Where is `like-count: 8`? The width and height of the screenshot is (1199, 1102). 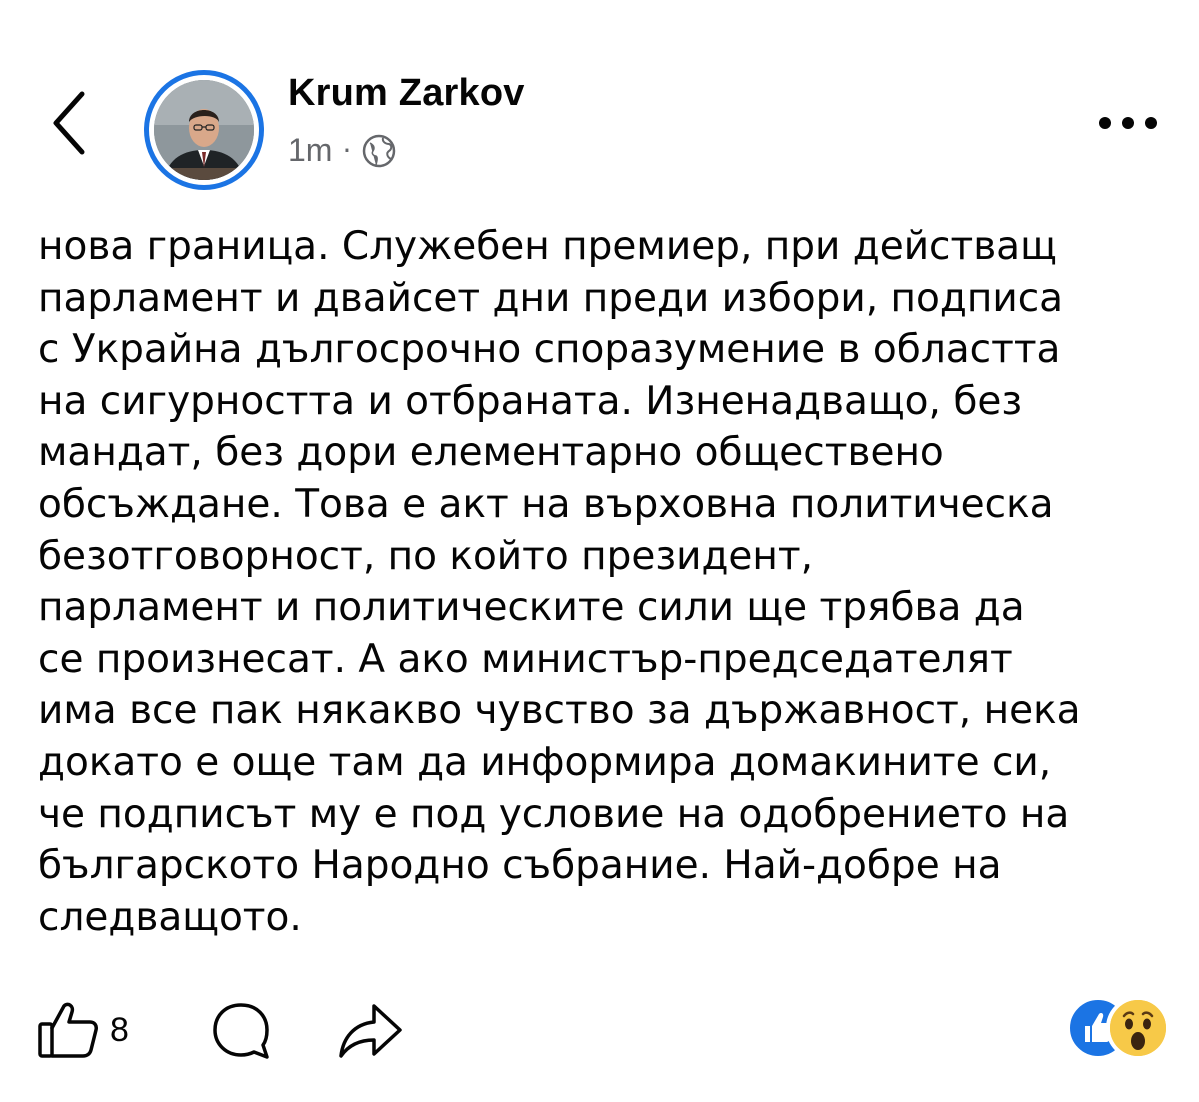
like-count: 8 is located at coordinates (119, 1029).